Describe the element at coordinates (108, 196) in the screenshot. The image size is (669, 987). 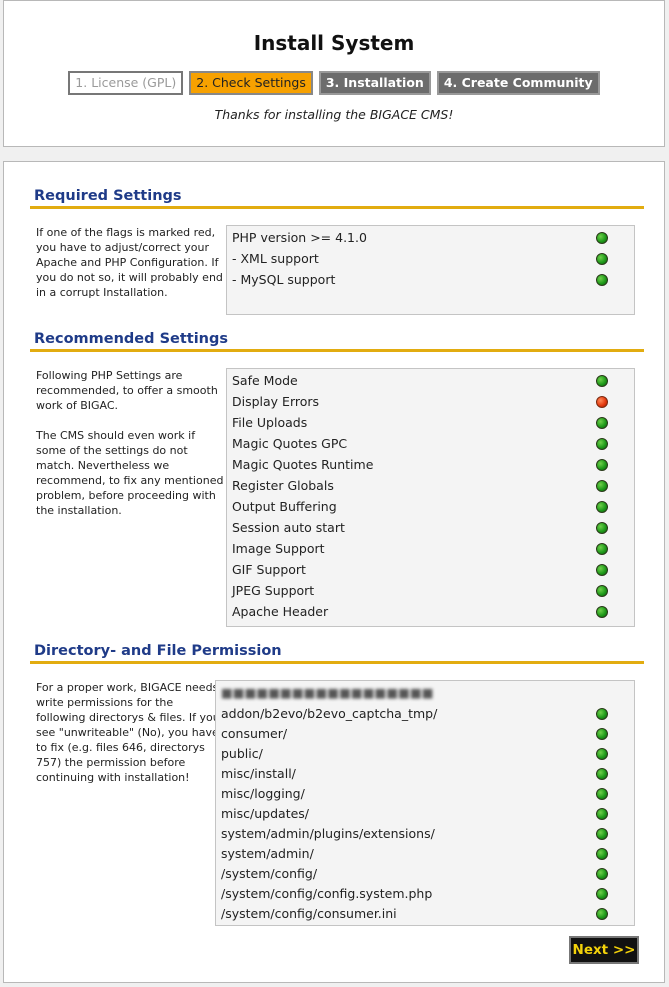
I see `section-title-required: Required Settings` at that location.